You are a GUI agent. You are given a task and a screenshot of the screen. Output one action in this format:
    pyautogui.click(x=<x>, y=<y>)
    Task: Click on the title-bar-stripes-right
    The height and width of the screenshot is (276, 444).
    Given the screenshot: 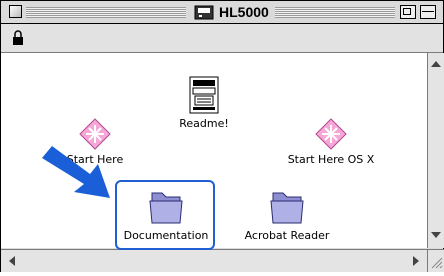 What is the action you would take?
    pyautogui.click(x=327, y=12)
    